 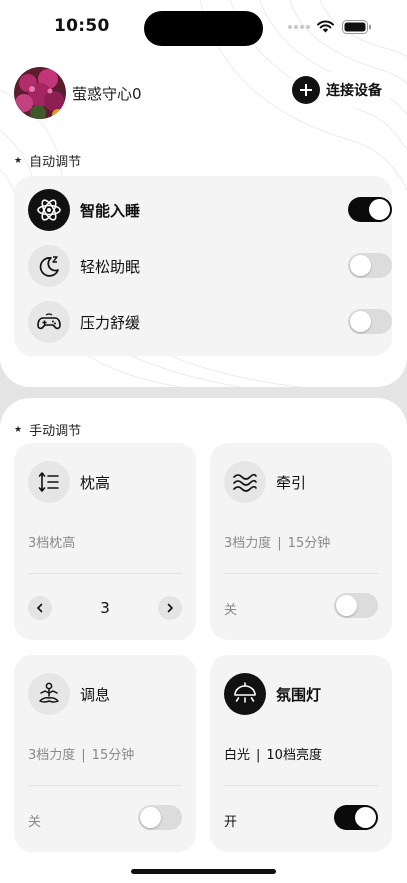 I want to click on atom-icon, so click(x=49, y=210).